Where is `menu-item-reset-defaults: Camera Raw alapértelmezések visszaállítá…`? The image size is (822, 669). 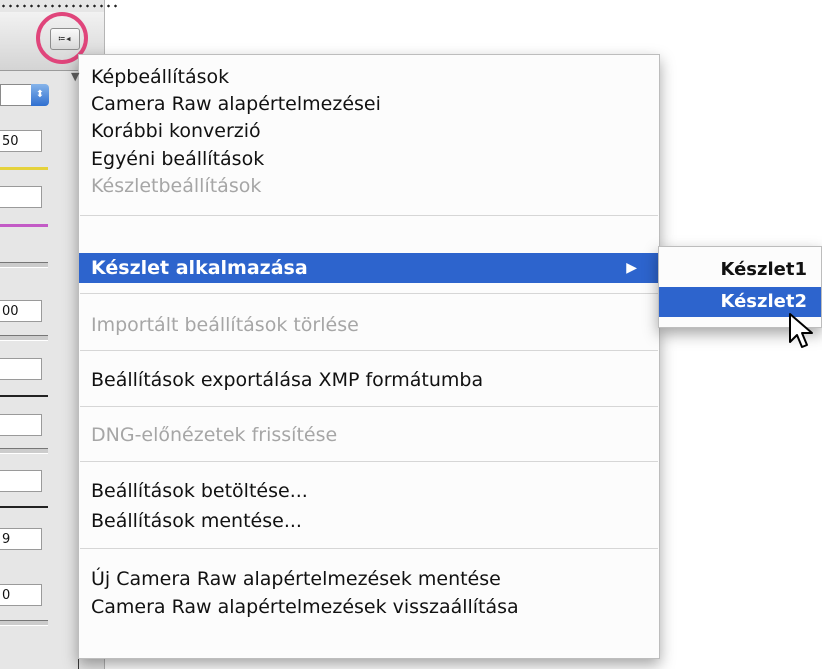
menu-item-reset-defaults: Camera Raw alapértelmezések visszaállítá… is located at coordinates (369, 607).